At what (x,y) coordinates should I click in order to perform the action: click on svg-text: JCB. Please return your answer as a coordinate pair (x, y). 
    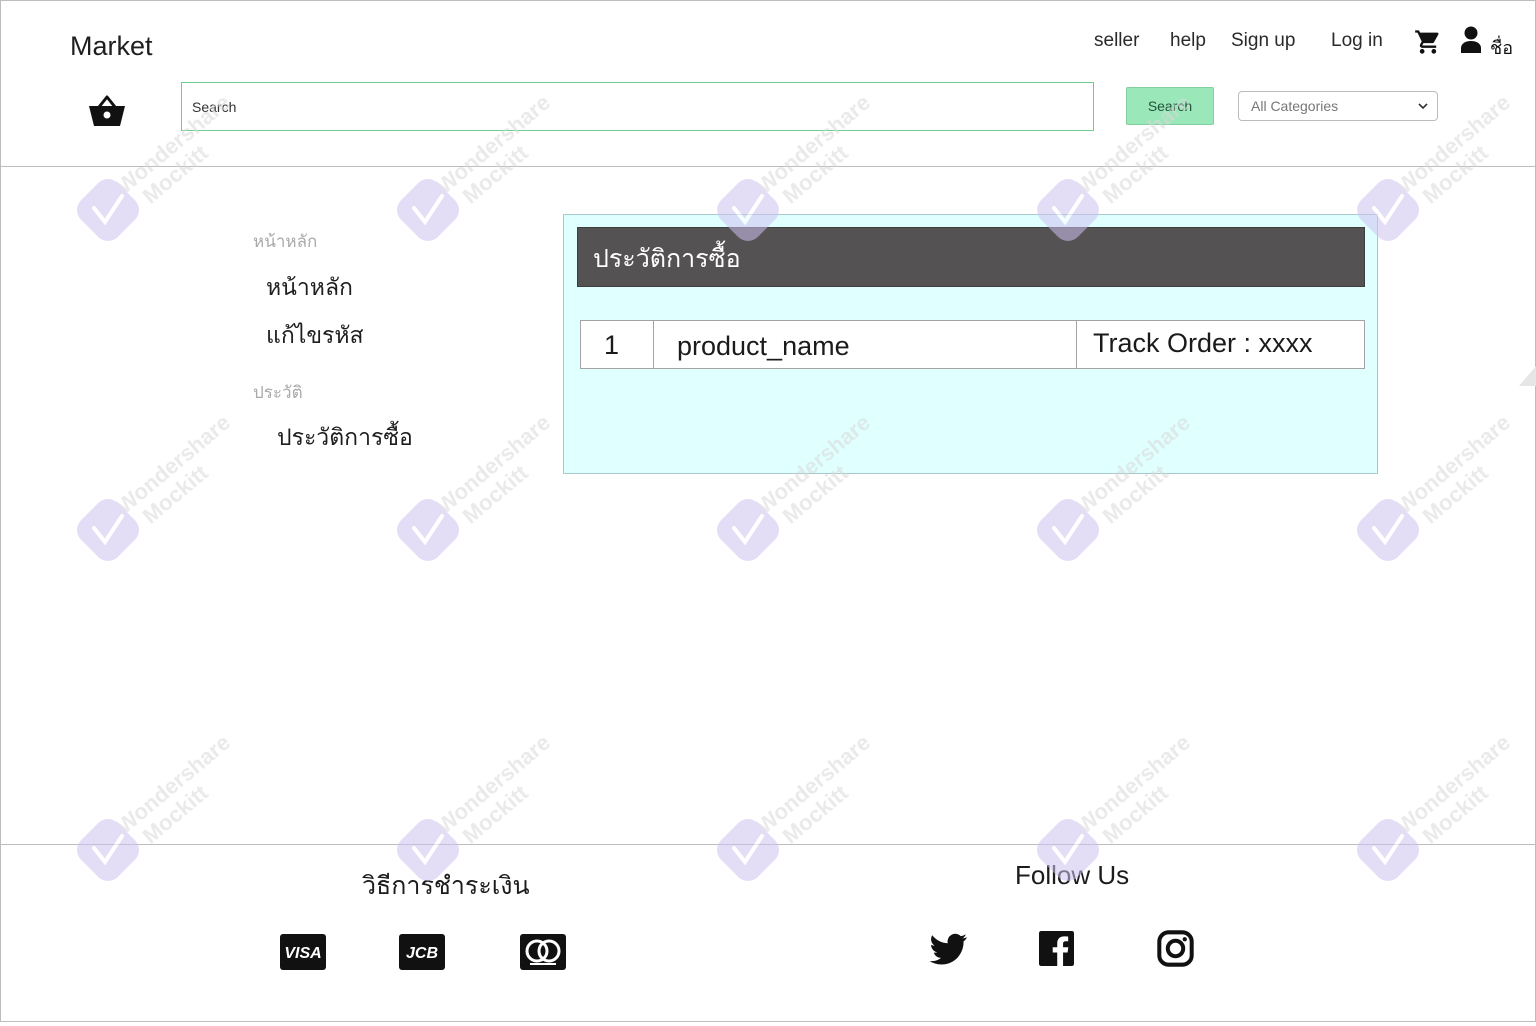
    Looking at the image, I should click on (422, 953).